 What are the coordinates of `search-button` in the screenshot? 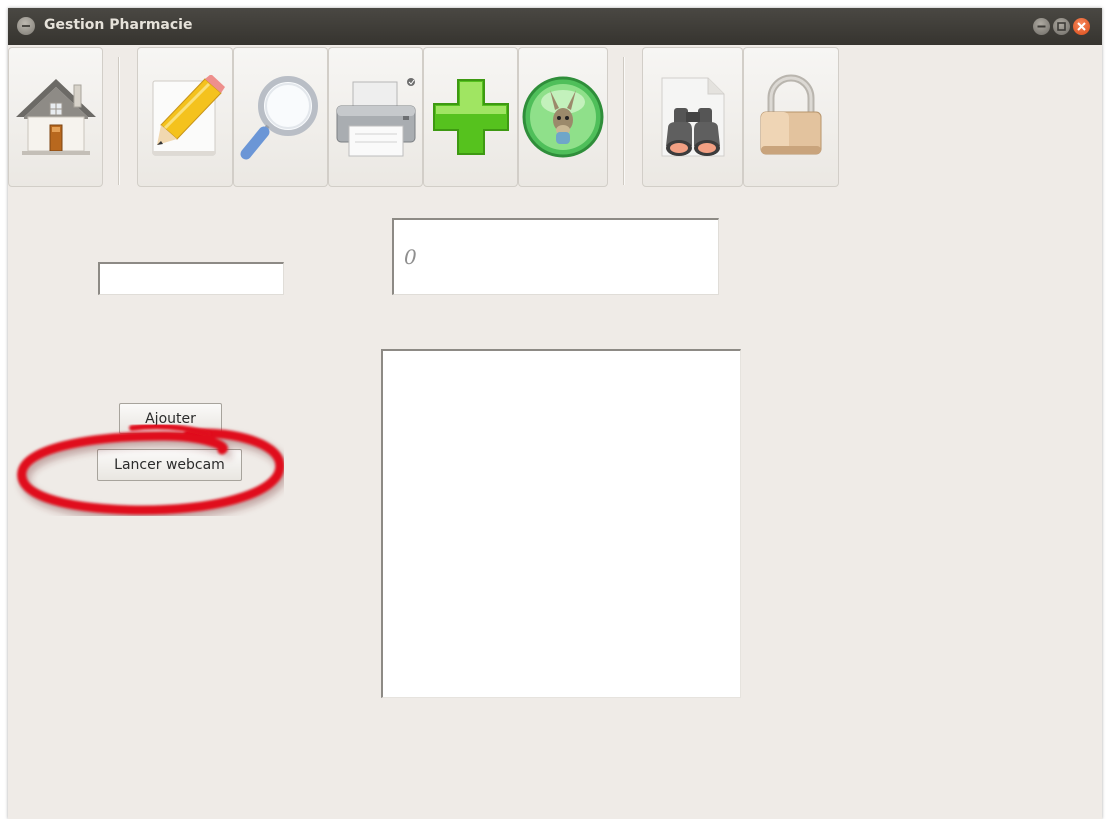 It's located at (280, 117).